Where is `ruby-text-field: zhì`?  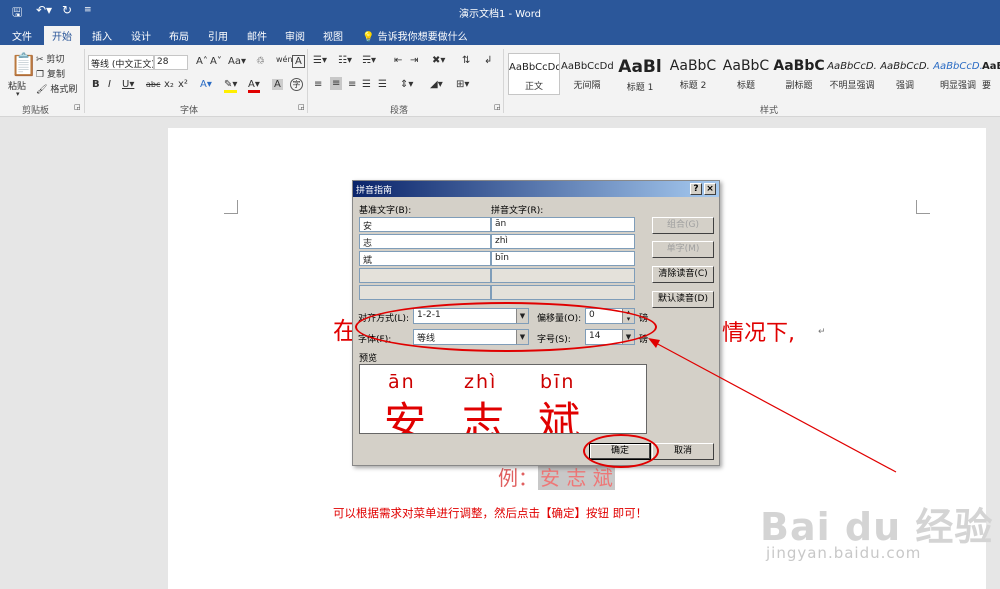
ruby-text-field: zhì is located at coordinates (563, 241).